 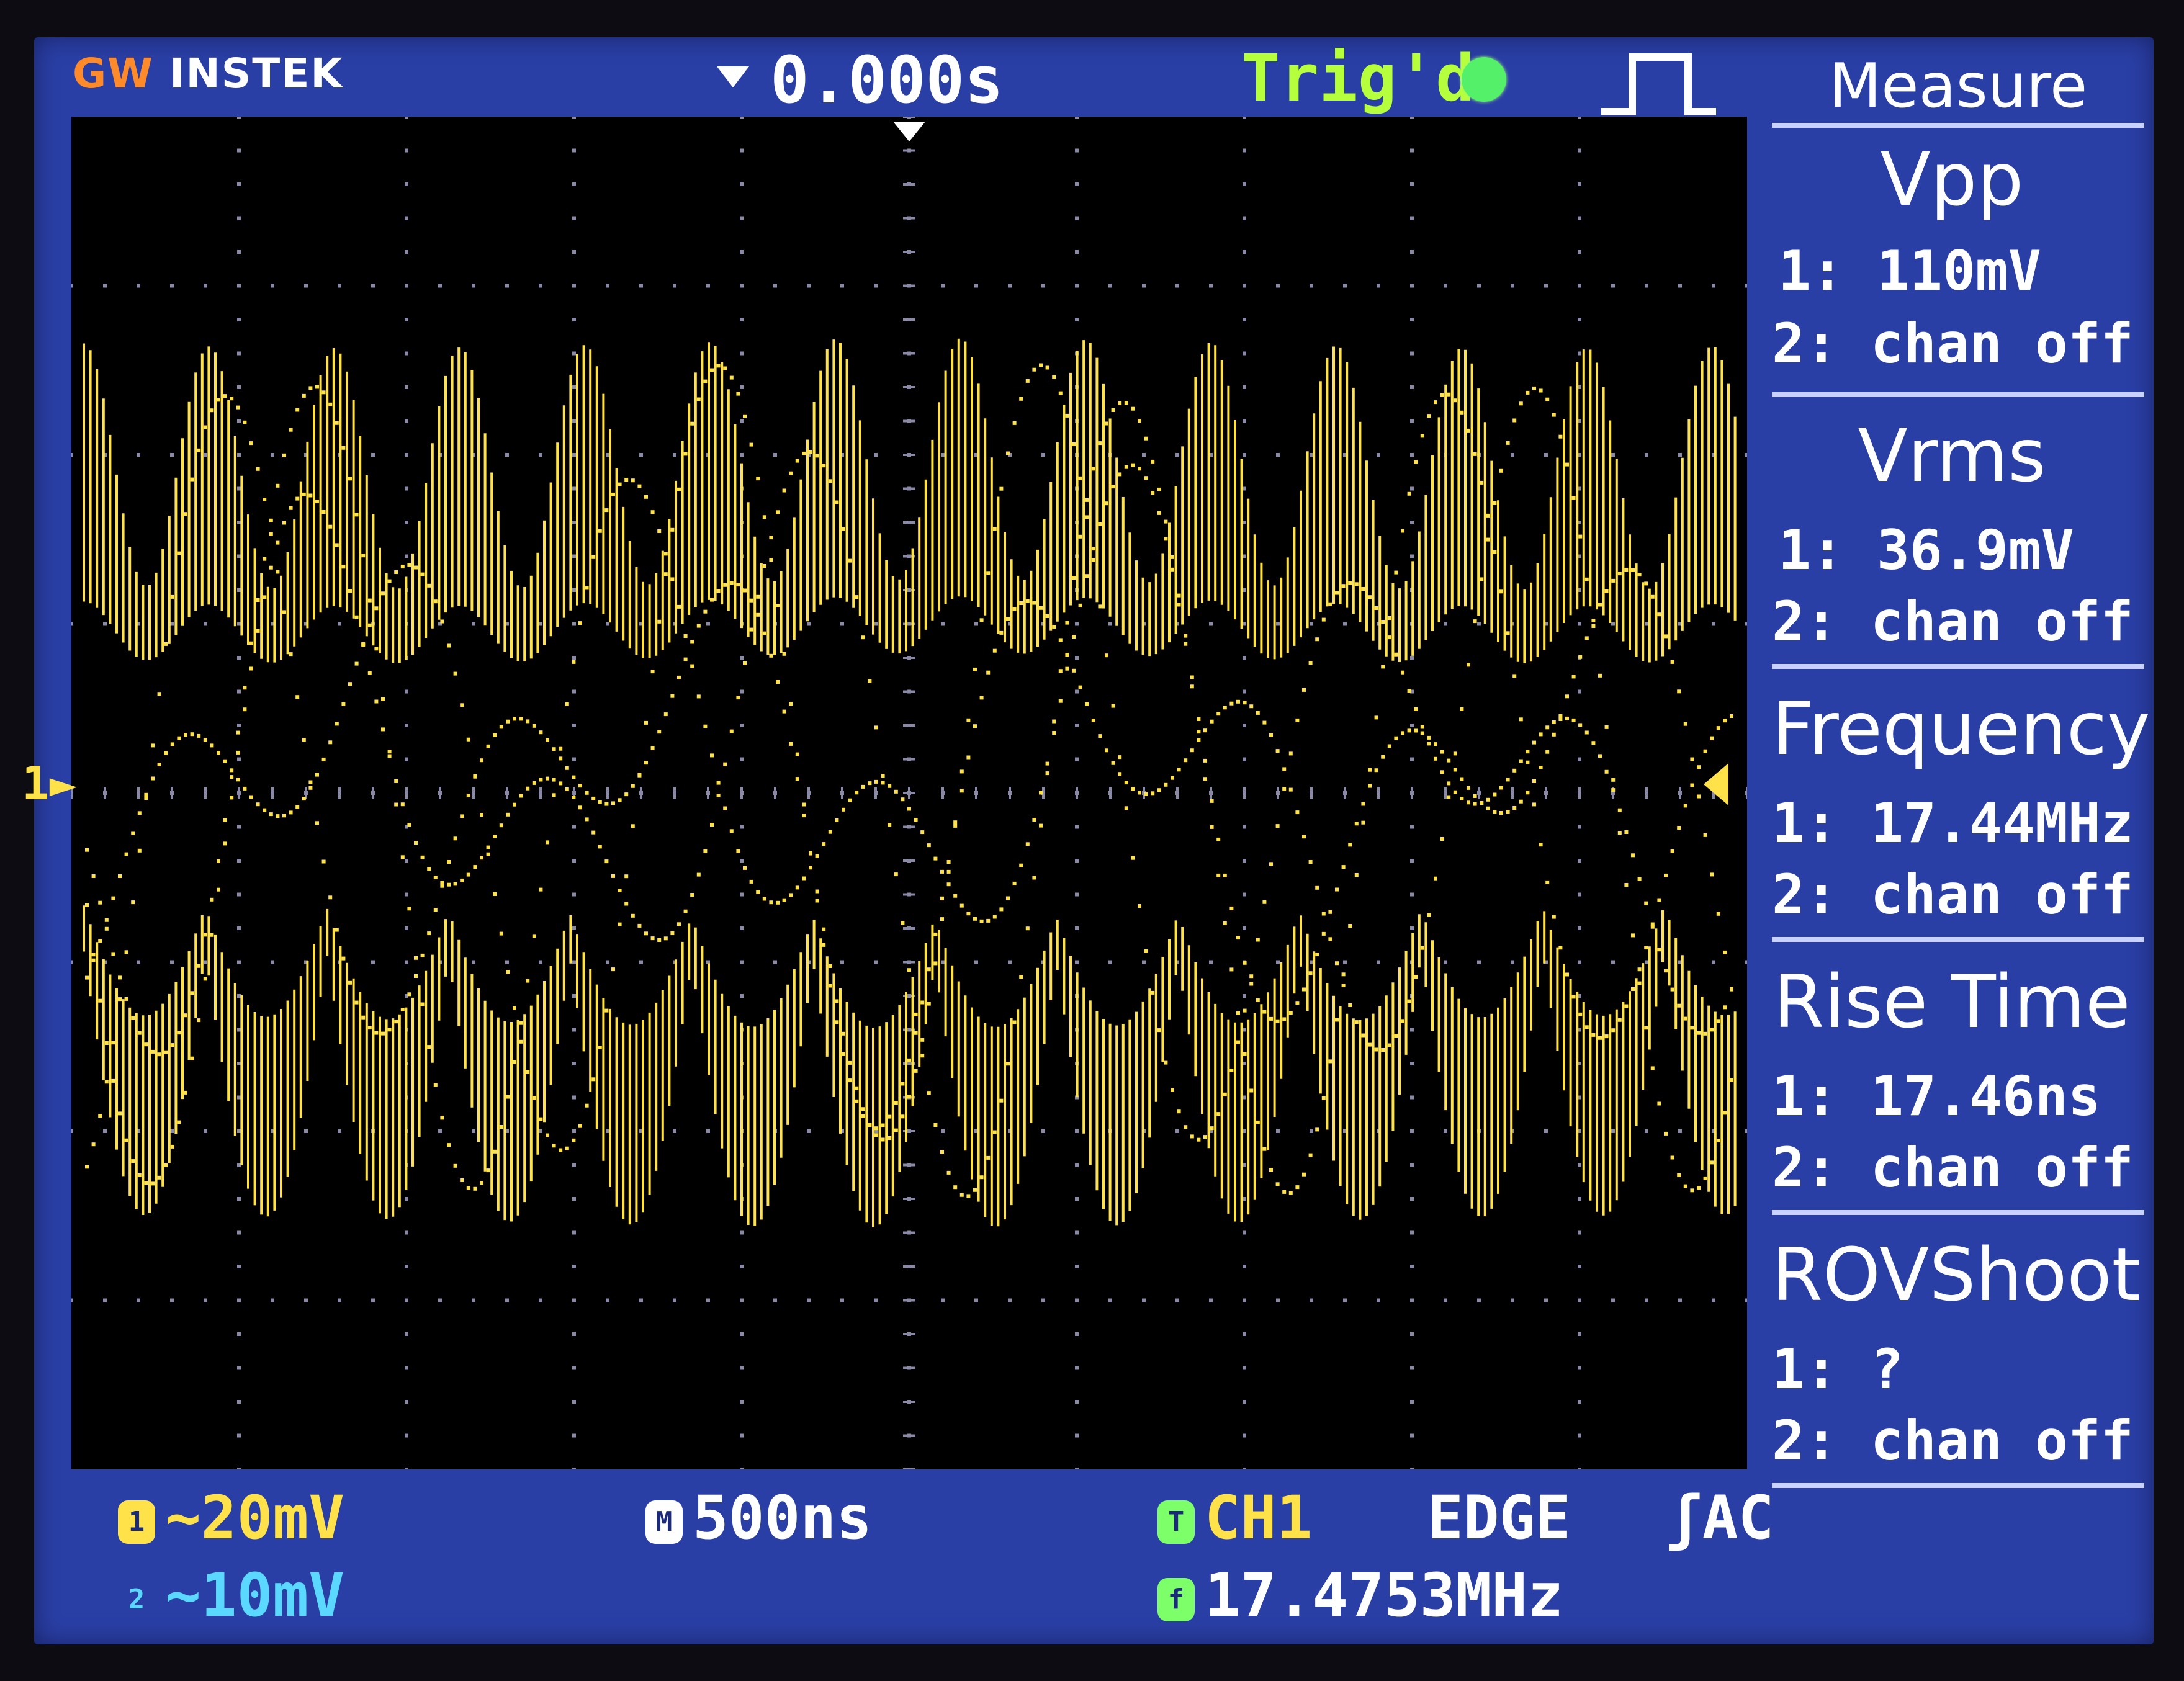 What do you see at coordinates (1484, 79) in the screenshot?
I see `trigger-indicator-icon` at bounding box center [1484, 79].